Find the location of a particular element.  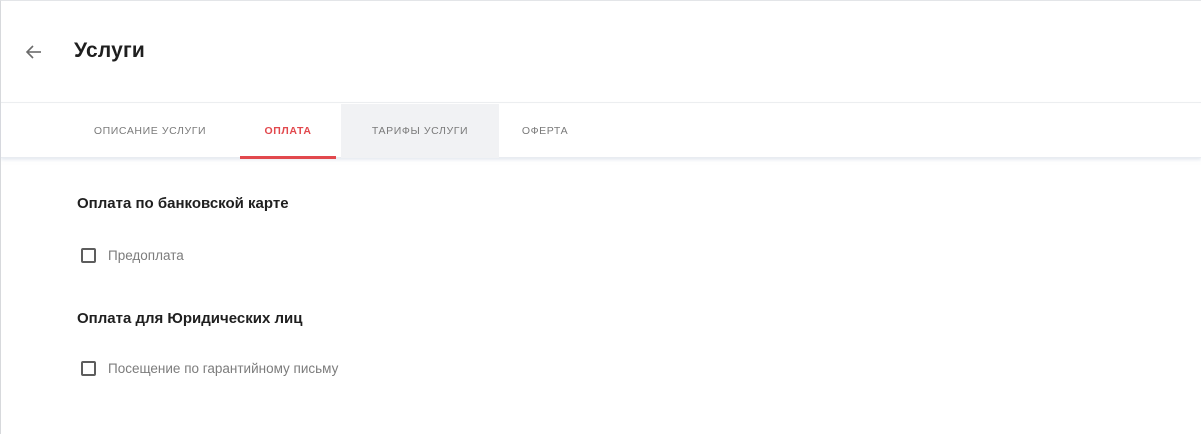

section-title-bank-card: Оплата по банковской карте is located at coordinates (183, 203).